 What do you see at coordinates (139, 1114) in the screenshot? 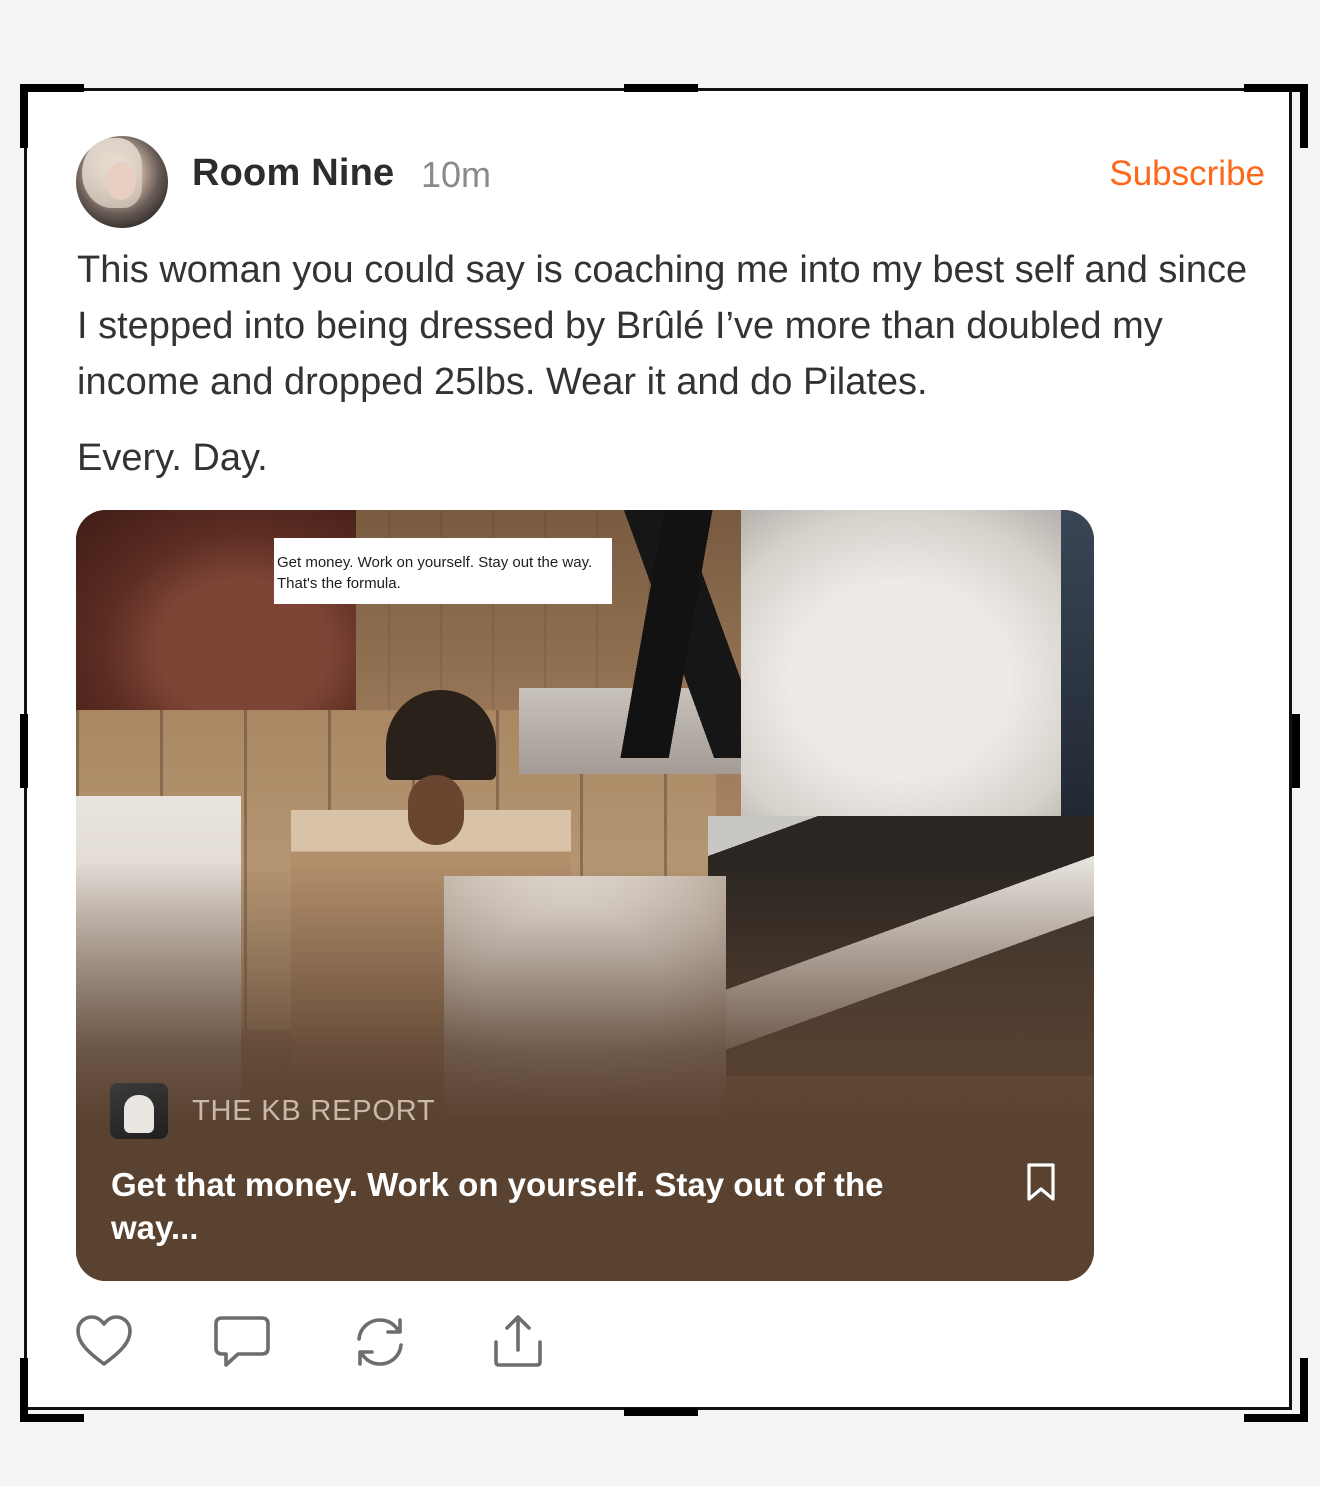
I see `publication-logo-figure` at bounding box center [139, 1114].